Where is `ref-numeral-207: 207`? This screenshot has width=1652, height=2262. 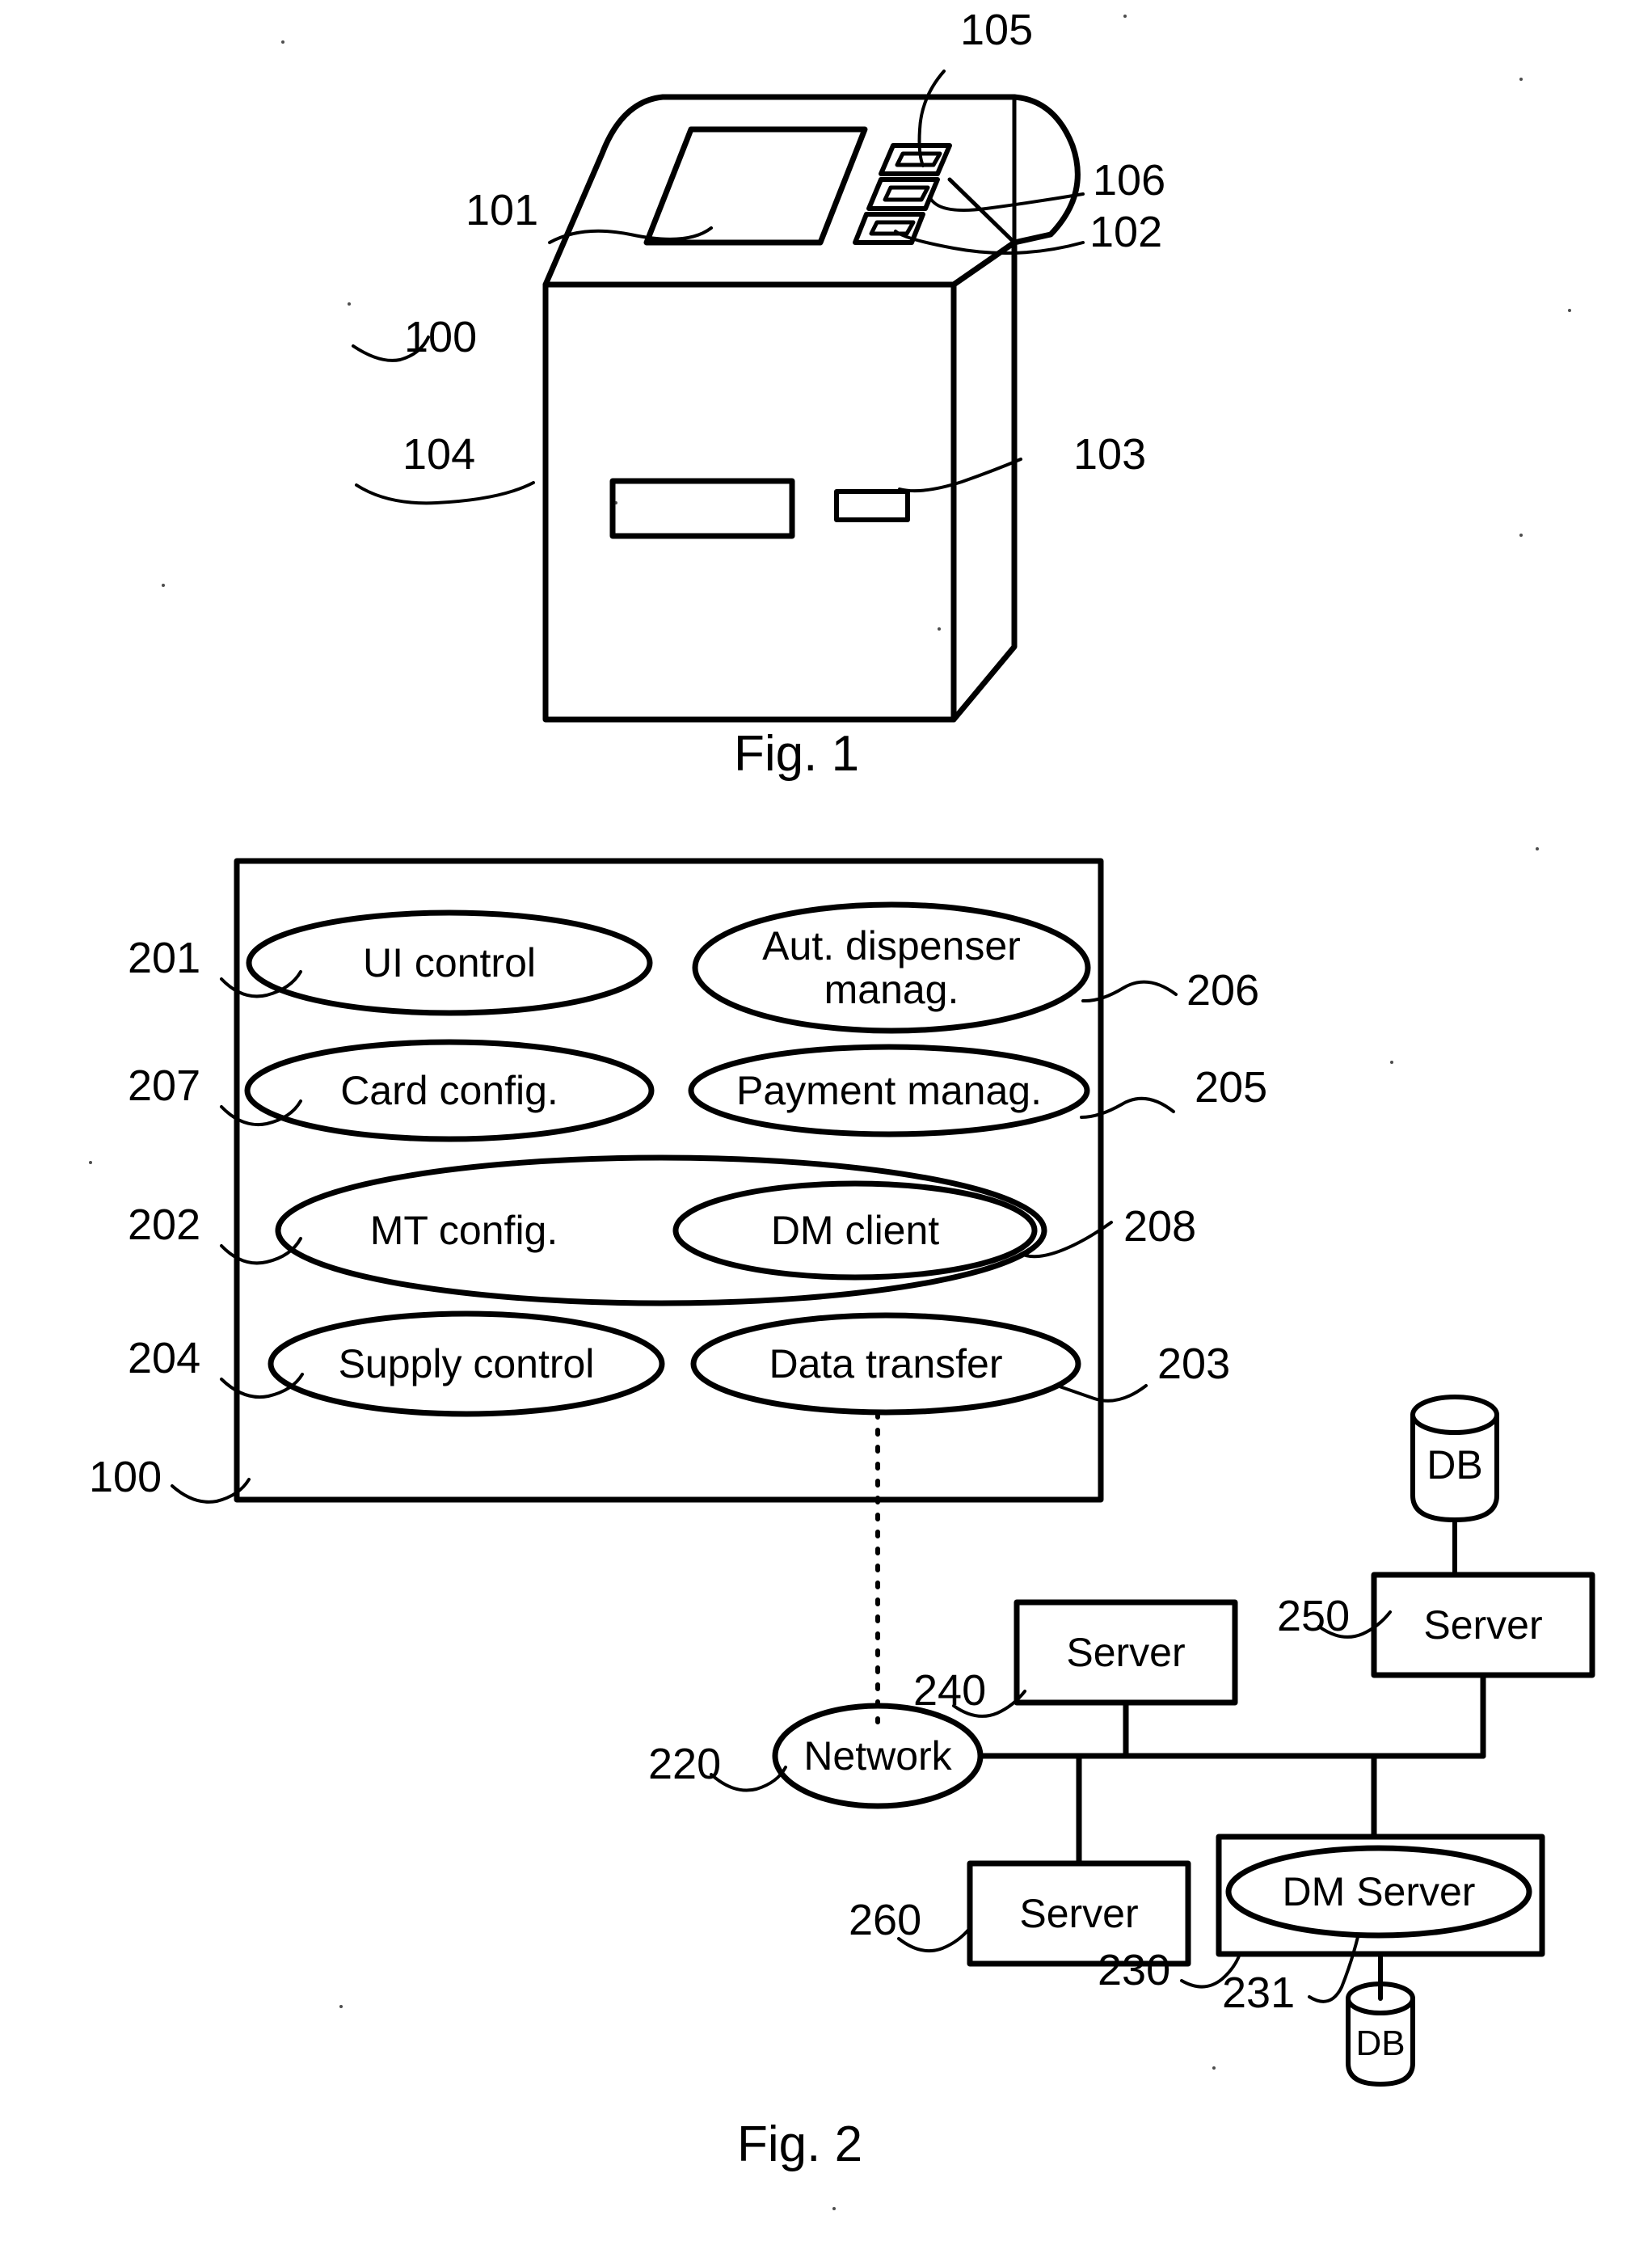 ref-numeral-207: 207 is located at coordinates (165, 1085).